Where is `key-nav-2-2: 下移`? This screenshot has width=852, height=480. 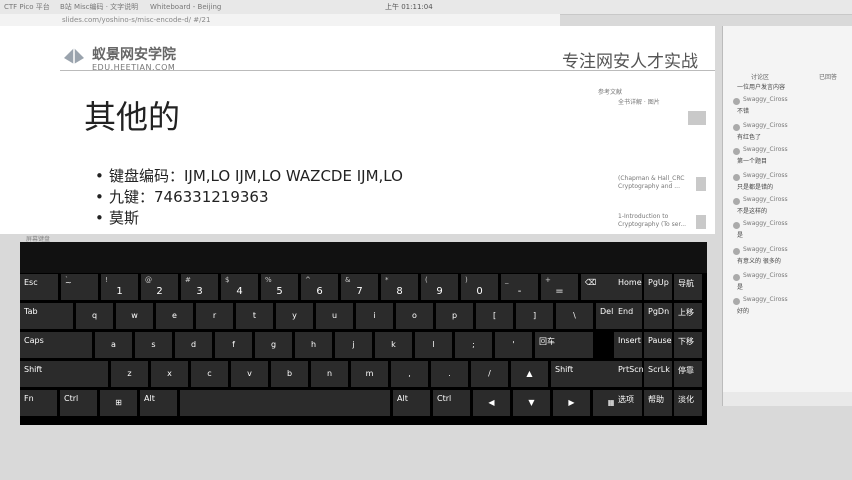 key-nav-2-2: 下移 is located at coordinates (688, 345).